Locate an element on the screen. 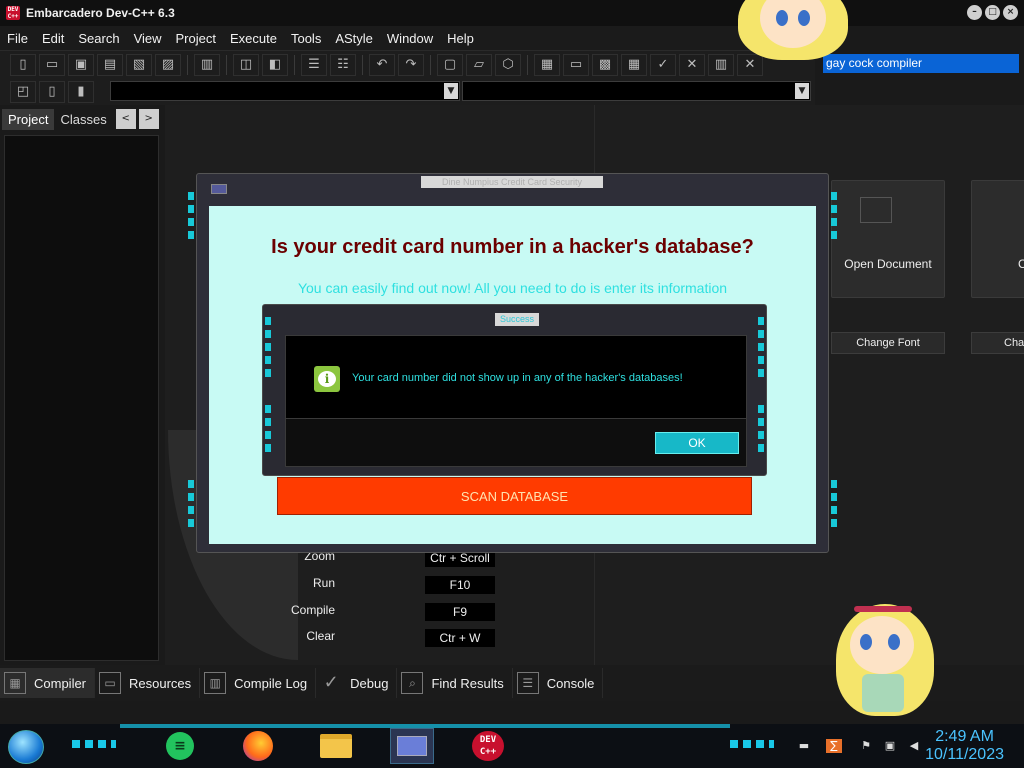 This screenshot has width=1024, height=768. undo-icon: ↶ is located at coordinates (382, 64).